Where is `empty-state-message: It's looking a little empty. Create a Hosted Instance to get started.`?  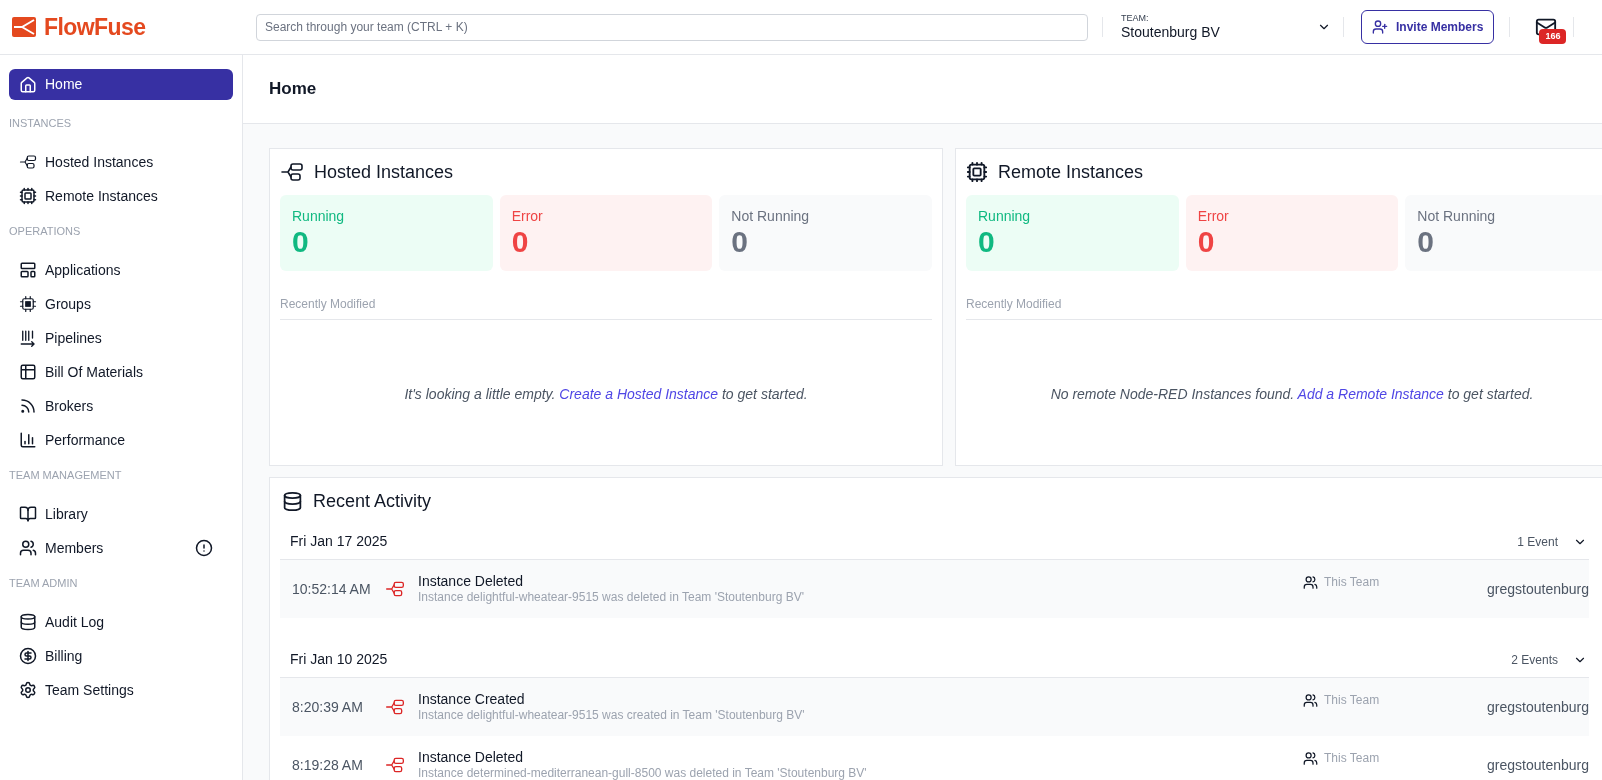 empty-state-message: It's looking a little empty. Create a Hosted Instance to get started. is located at coordinates (606, 394).